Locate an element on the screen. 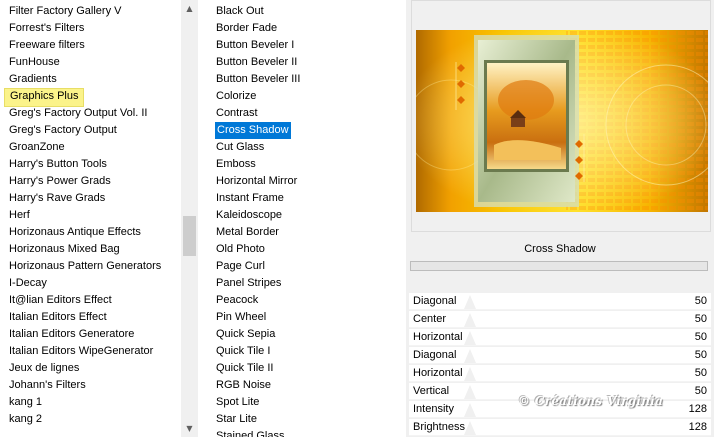 The image size is (714, 437). effect-item: Cross Shadow is located at coordinates (253, 130).